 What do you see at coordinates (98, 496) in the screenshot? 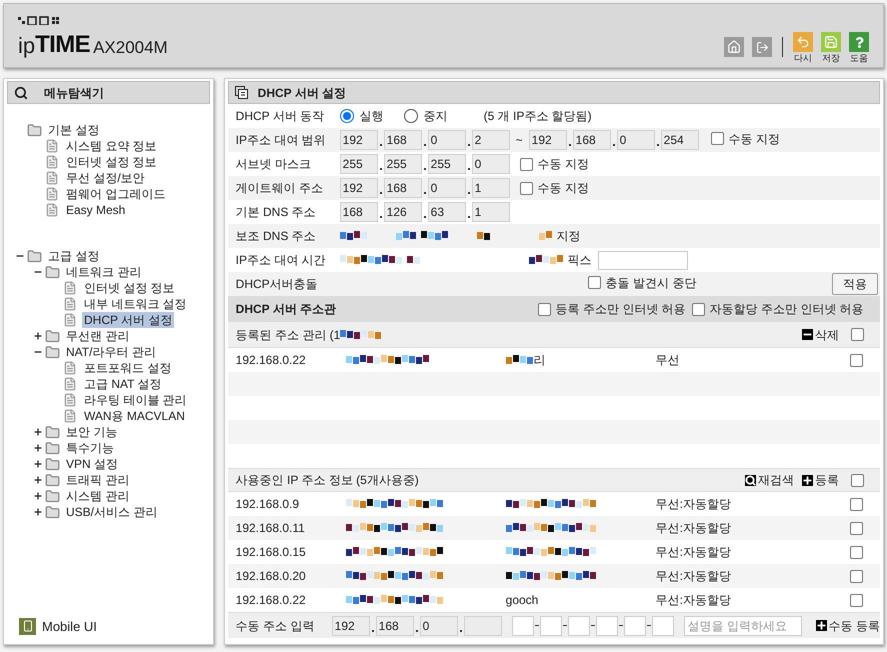
I see `tree-item: 시스템 관리` at bounding box center [98, 496].